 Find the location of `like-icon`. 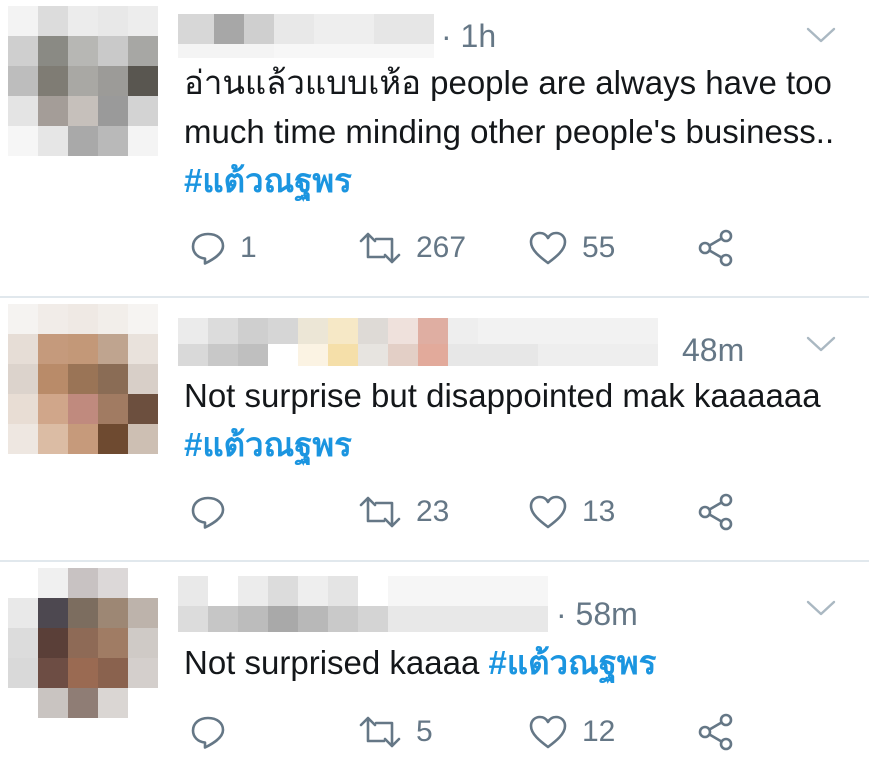

like-icon is located at coordinates (548, 248).